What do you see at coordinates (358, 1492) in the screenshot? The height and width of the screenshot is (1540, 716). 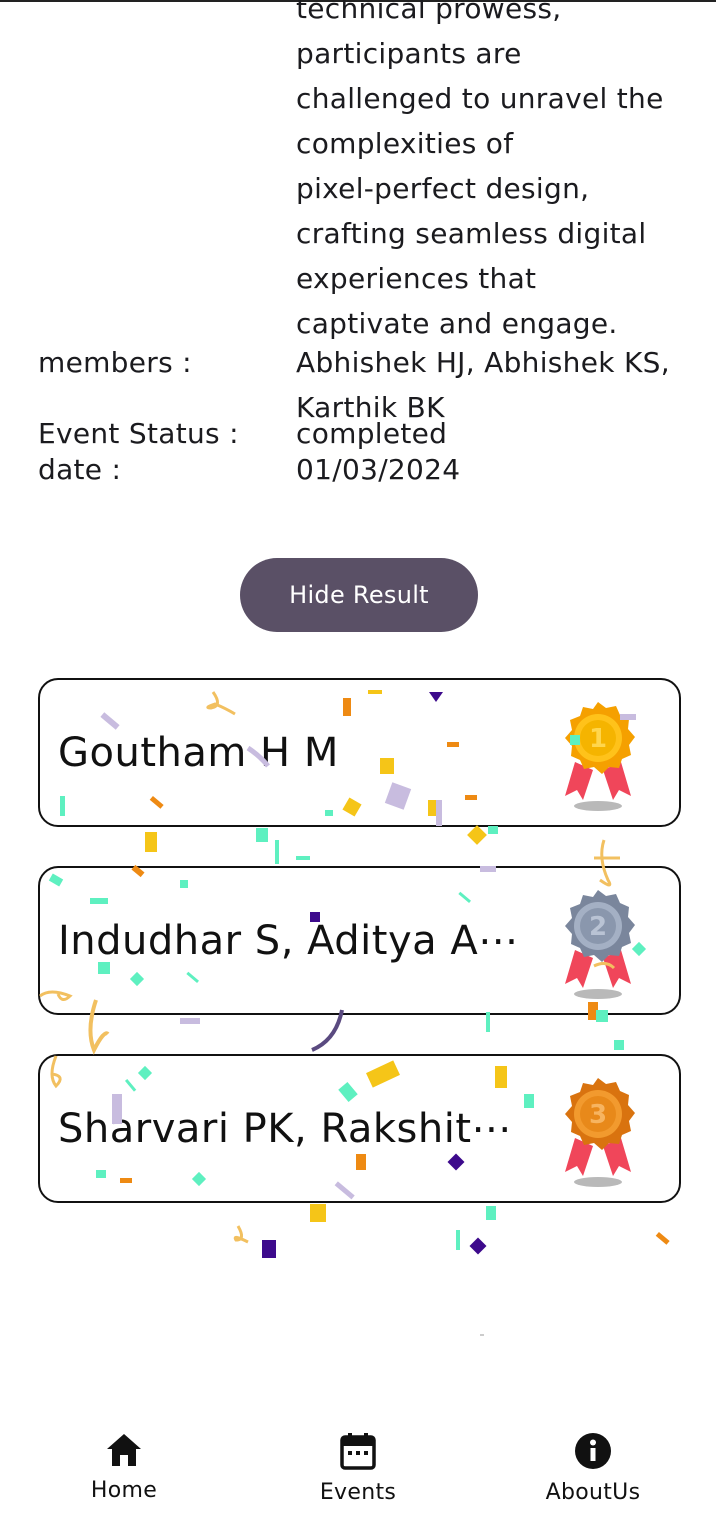 I see `nav-events-label: Events` at bounding box center [358, 1492].